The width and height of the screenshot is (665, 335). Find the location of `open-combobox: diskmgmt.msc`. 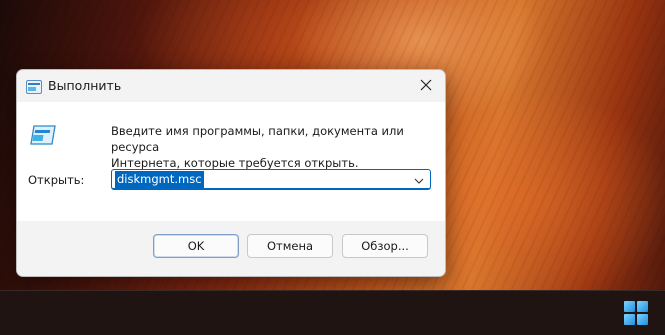

open-combobox: diskmgmt.msc is located at coordinates (271, 179).